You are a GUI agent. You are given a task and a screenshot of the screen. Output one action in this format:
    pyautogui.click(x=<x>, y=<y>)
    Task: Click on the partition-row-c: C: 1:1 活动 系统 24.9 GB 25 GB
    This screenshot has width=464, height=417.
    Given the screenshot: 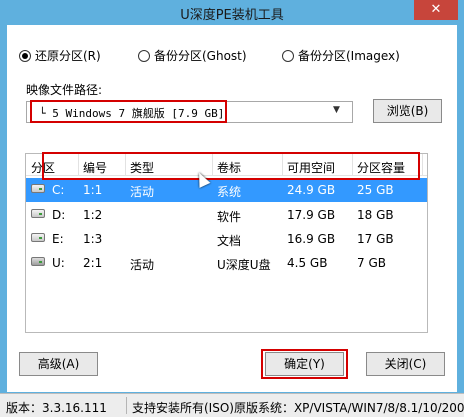 What is the action you would take?
    pyautogui.click(x=226, y=190)
    